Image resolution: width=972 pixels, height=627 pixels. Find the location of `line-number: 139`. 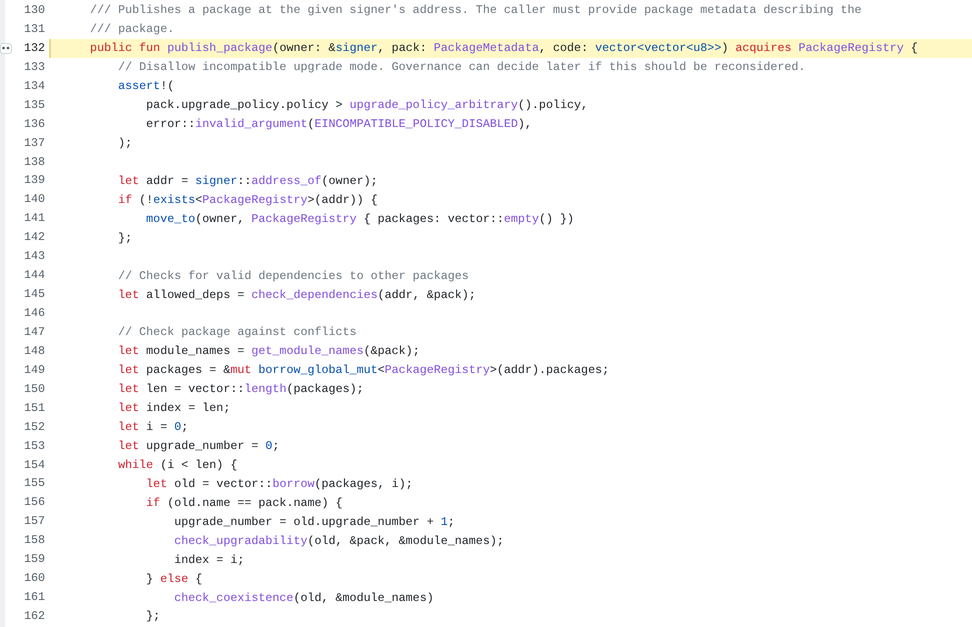

line-number: 139 is located at coordinates (34, 180).